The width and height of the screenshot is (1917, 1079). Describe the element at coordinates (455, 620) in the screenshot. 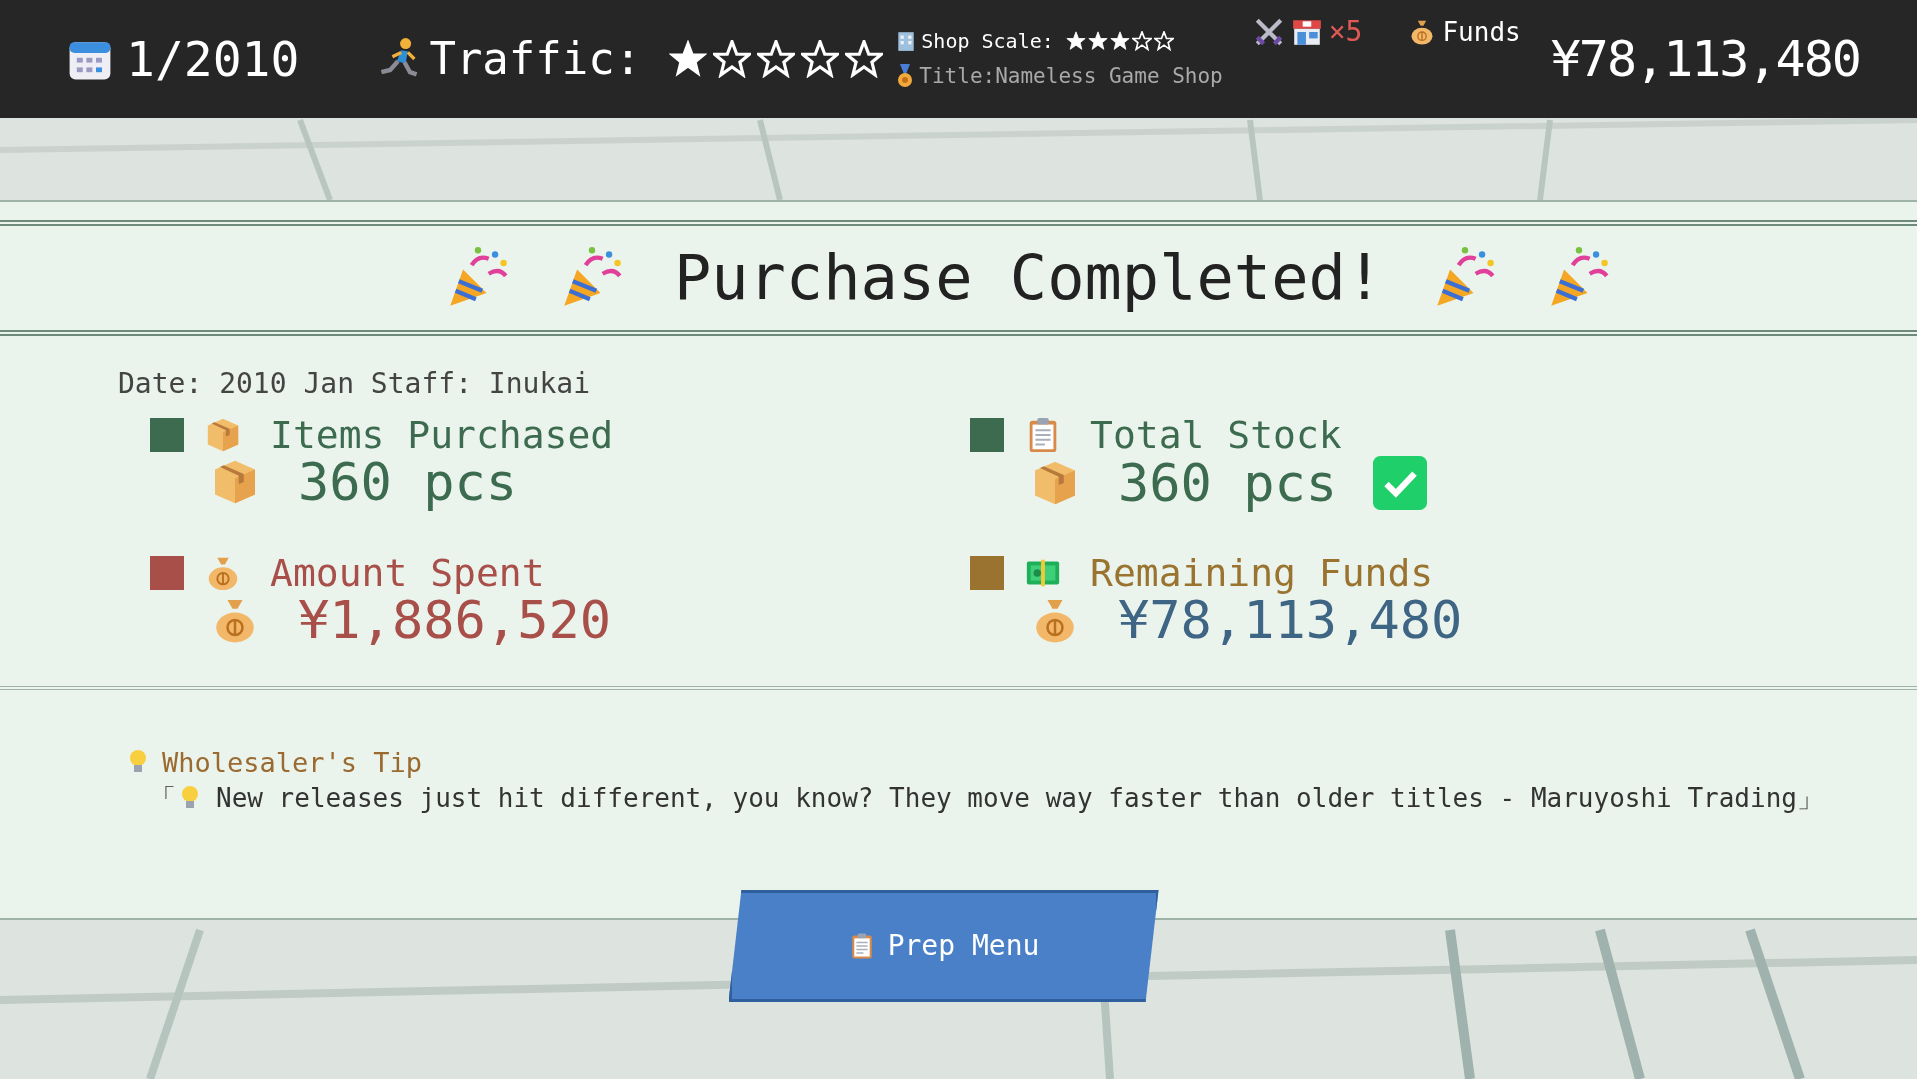

I see `stat-value: ¥1,886,520` at that location.